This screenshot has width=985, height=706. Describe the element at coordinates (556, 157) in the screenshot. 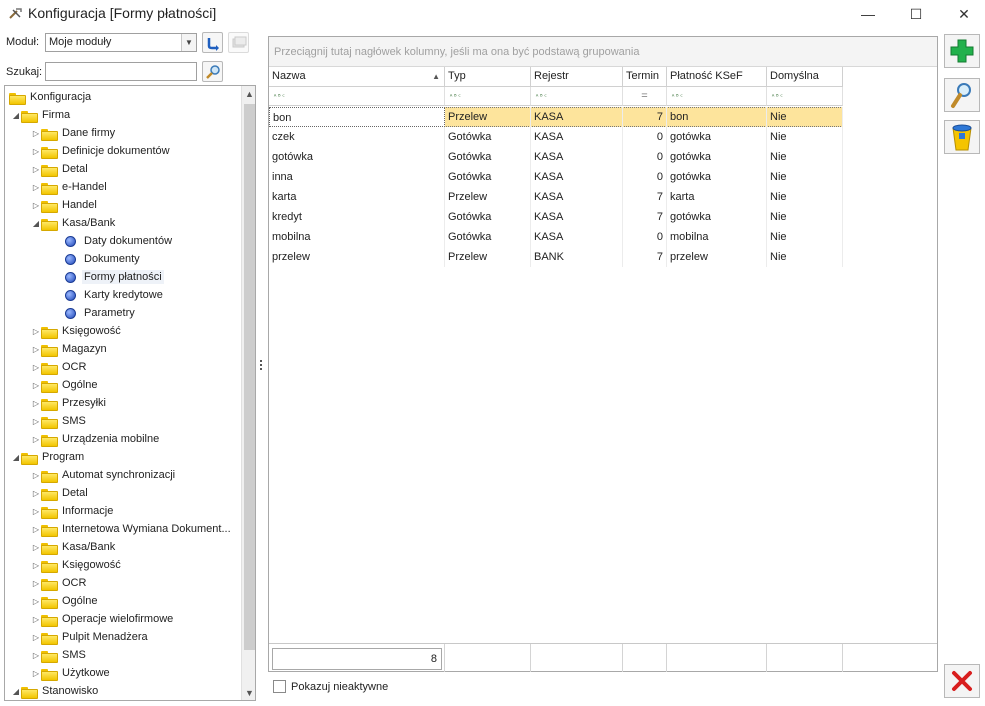

I see `table-row: gotówka Gotówka KASA 0 gotówka Nie` at that location.